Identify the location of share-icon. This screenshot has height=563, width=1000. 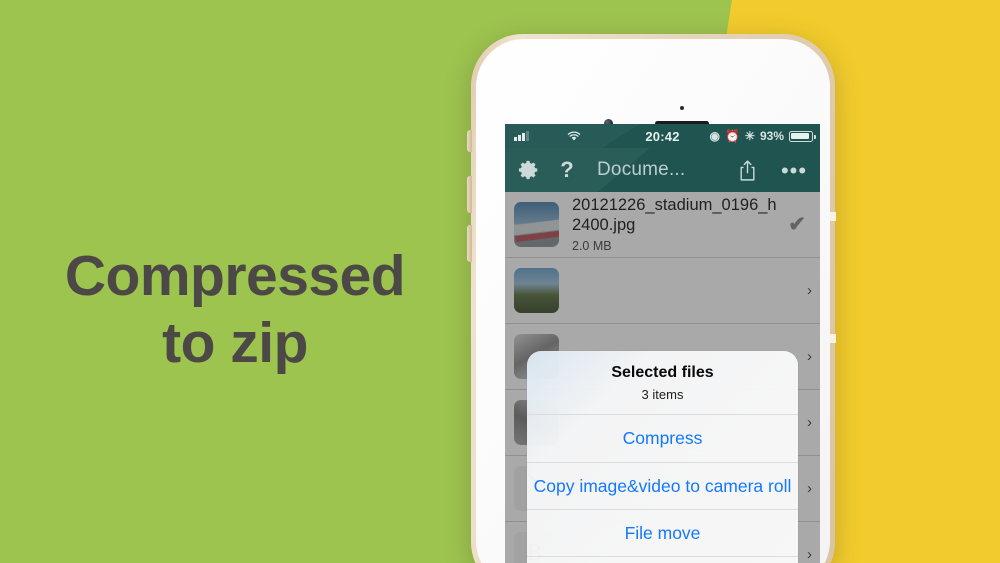
(747, 170).